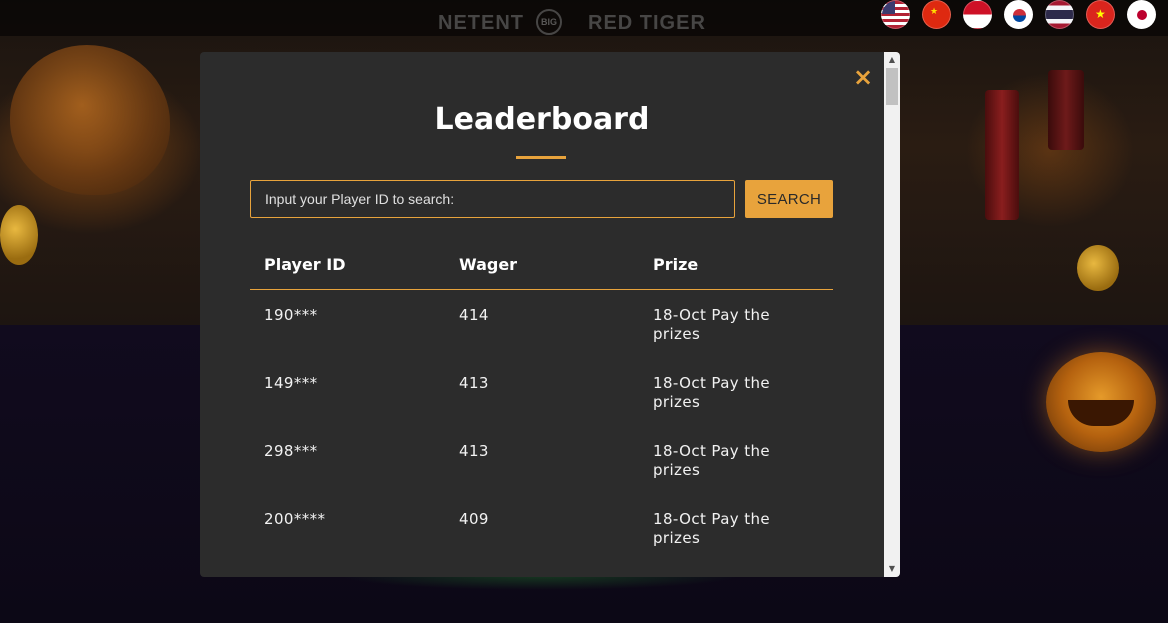  What do you see at coordinates (541, 476) in the screenshot?
I see `table-row: 298*** 413 18-Oct Pay the prizes` at bounding box center [541, 476].